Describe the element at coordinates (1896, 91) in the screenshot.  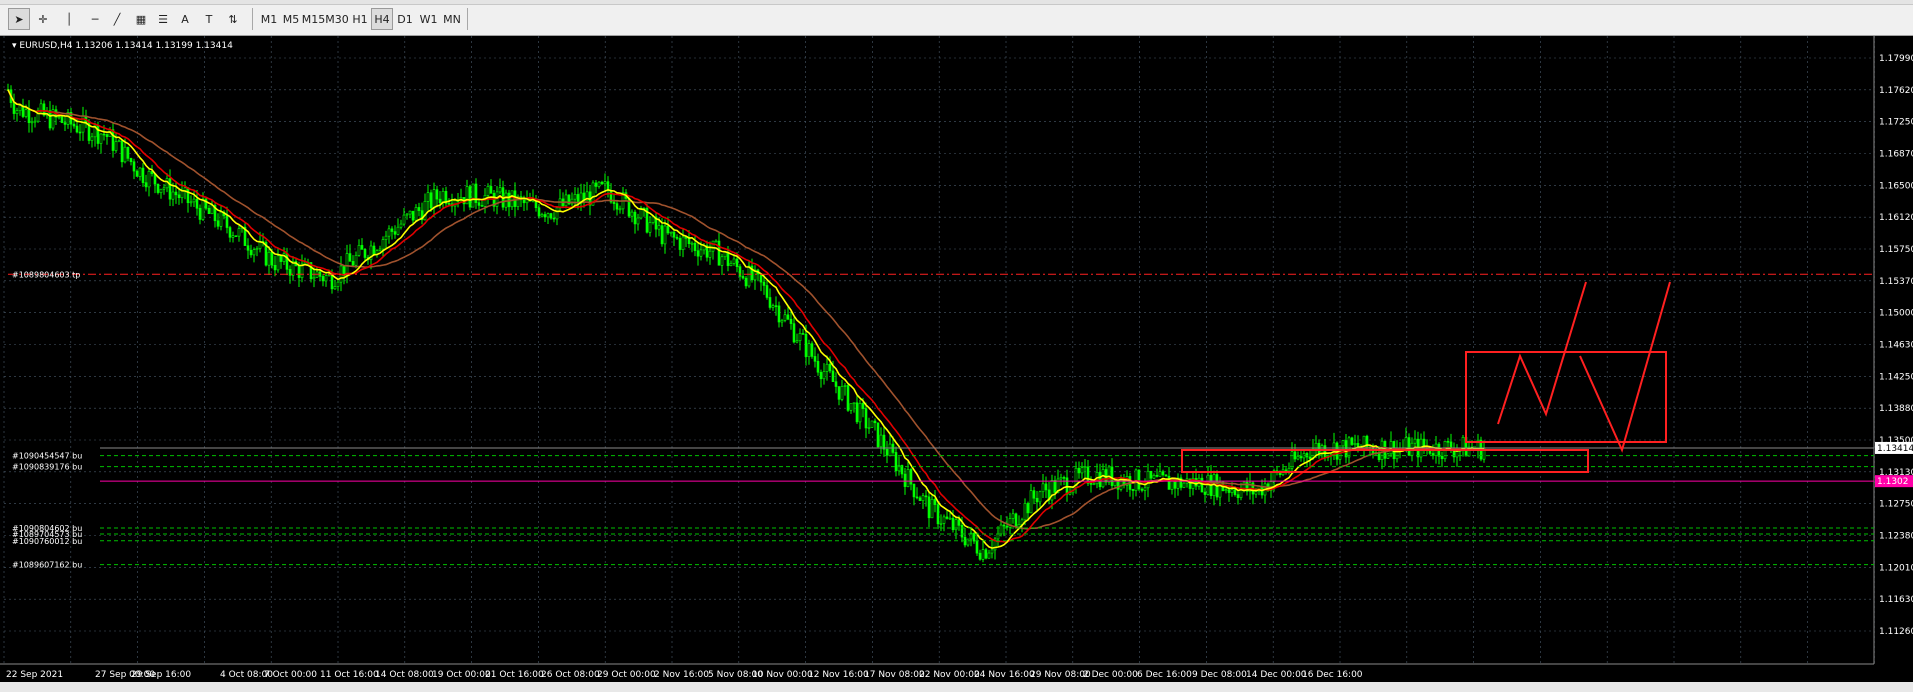
I see `price-axis-label: 1.17620` at that location.